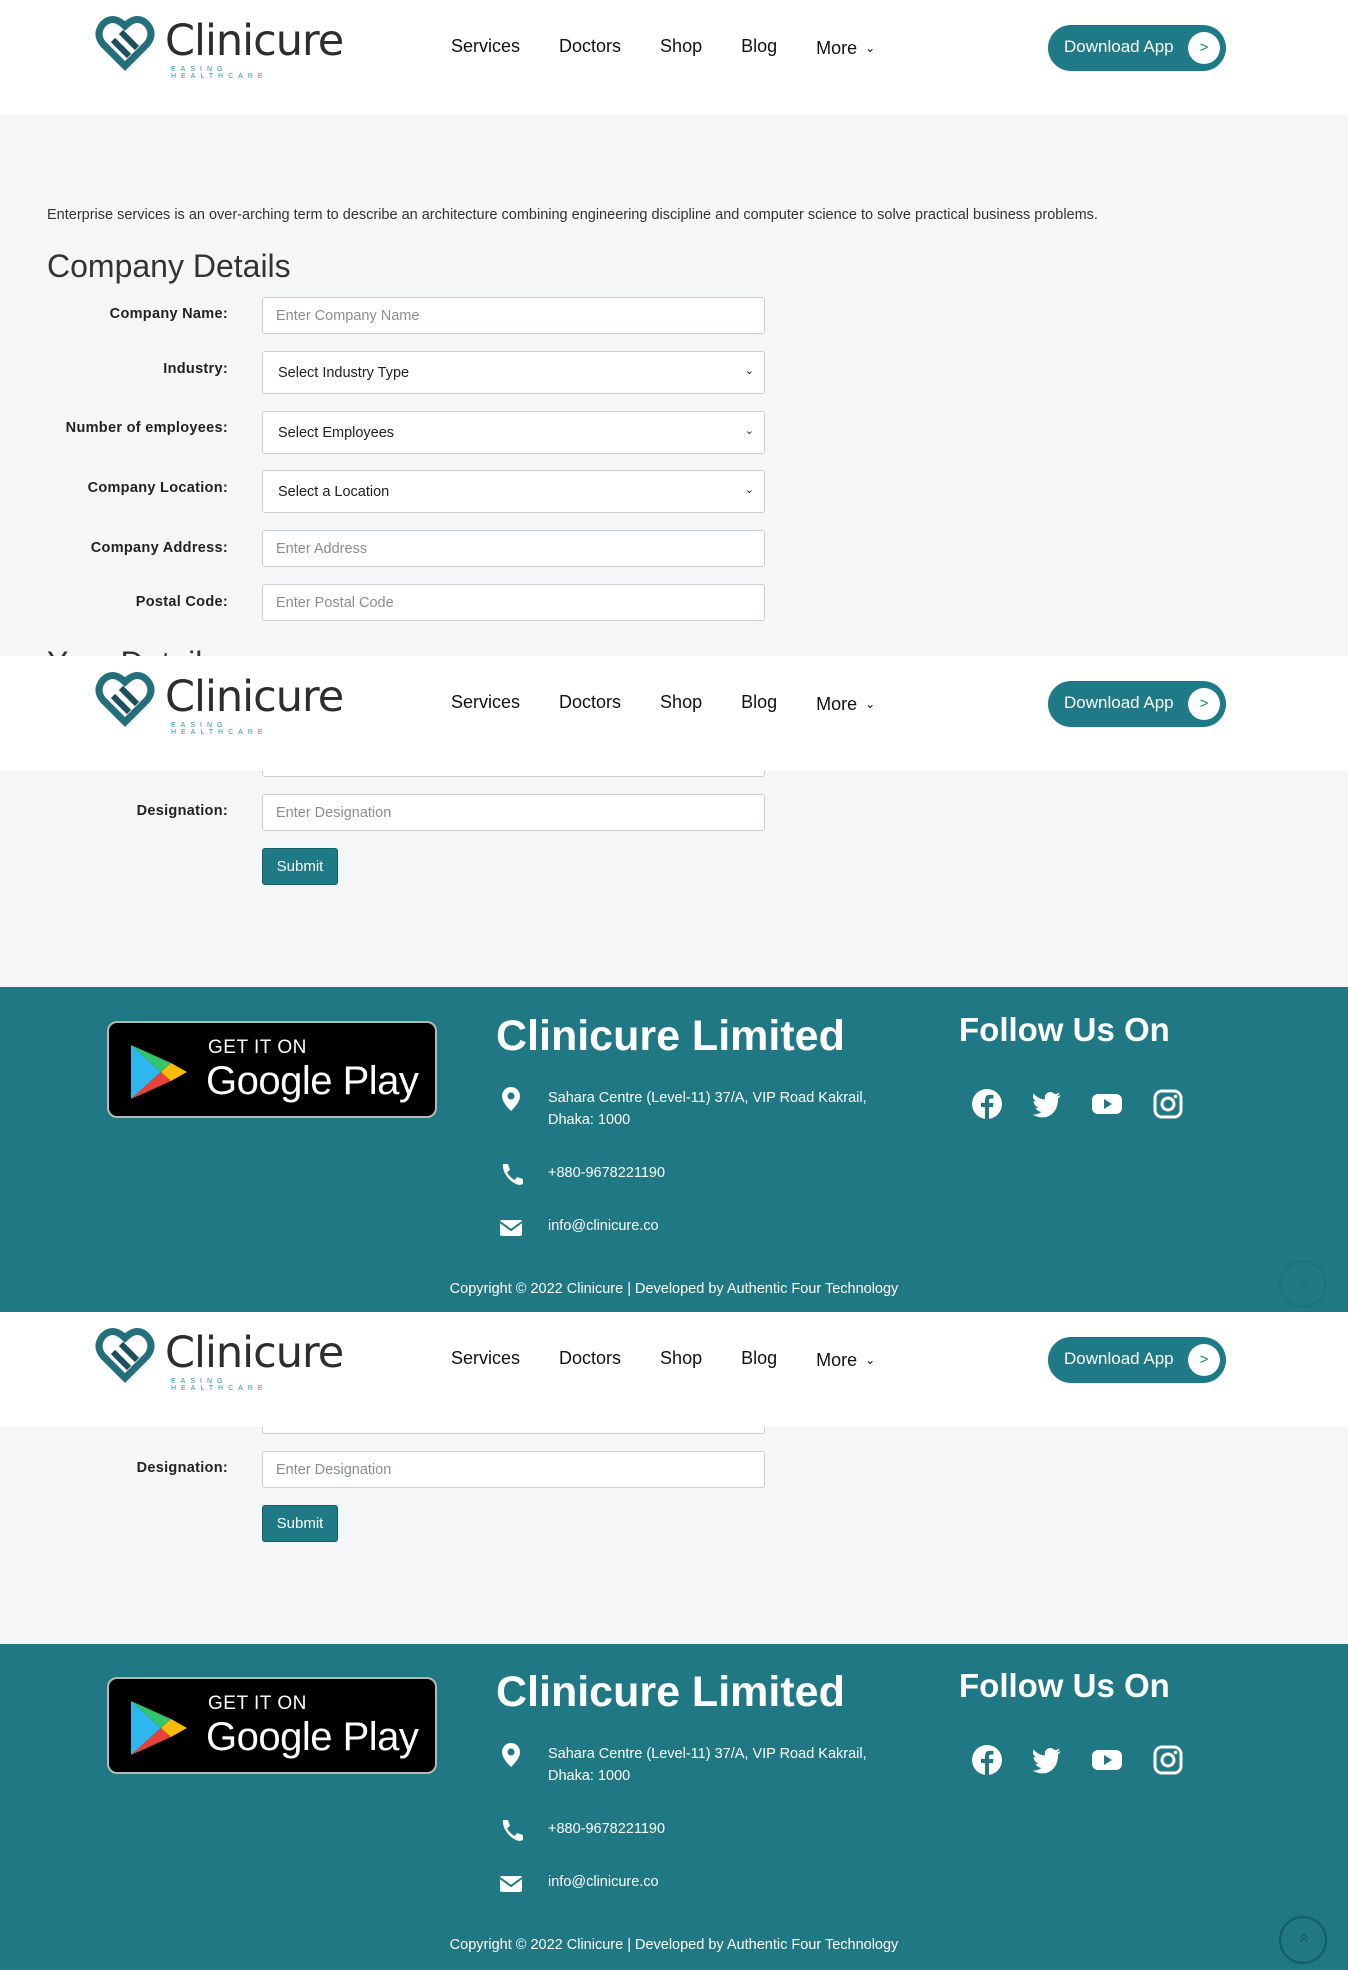 The width and height of the screenshot is (1348, 1970). I want to click on employees-value: Select Employees, so click(336, 433).